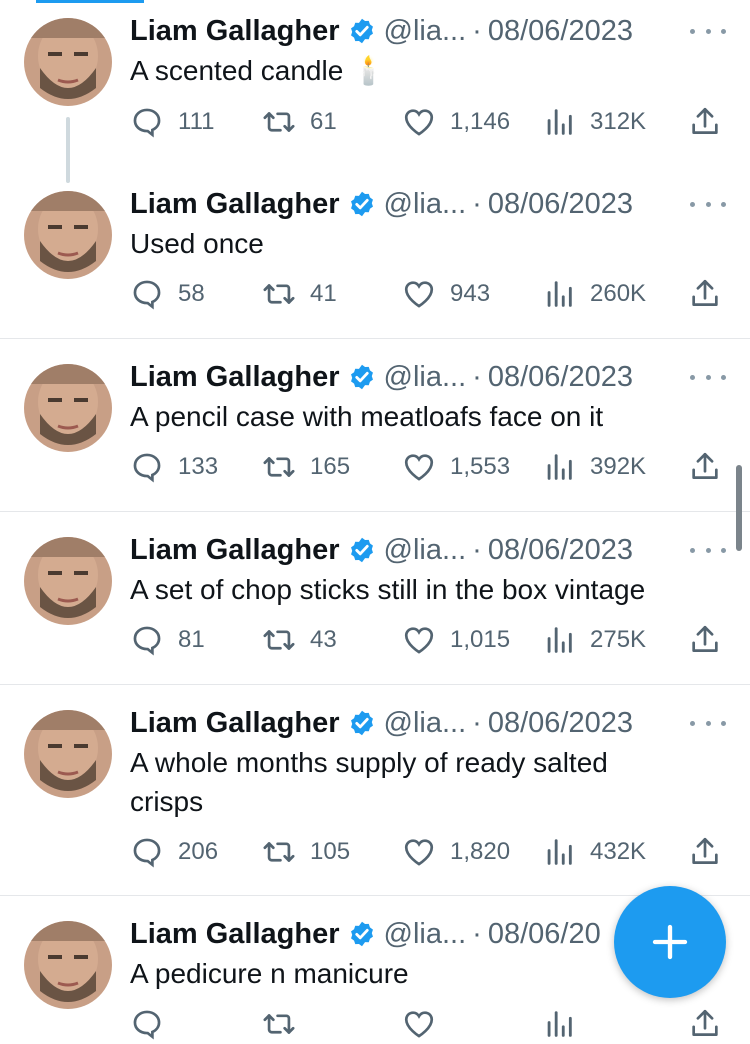  I want to click on like-button: 1,553, so click(456, 467).